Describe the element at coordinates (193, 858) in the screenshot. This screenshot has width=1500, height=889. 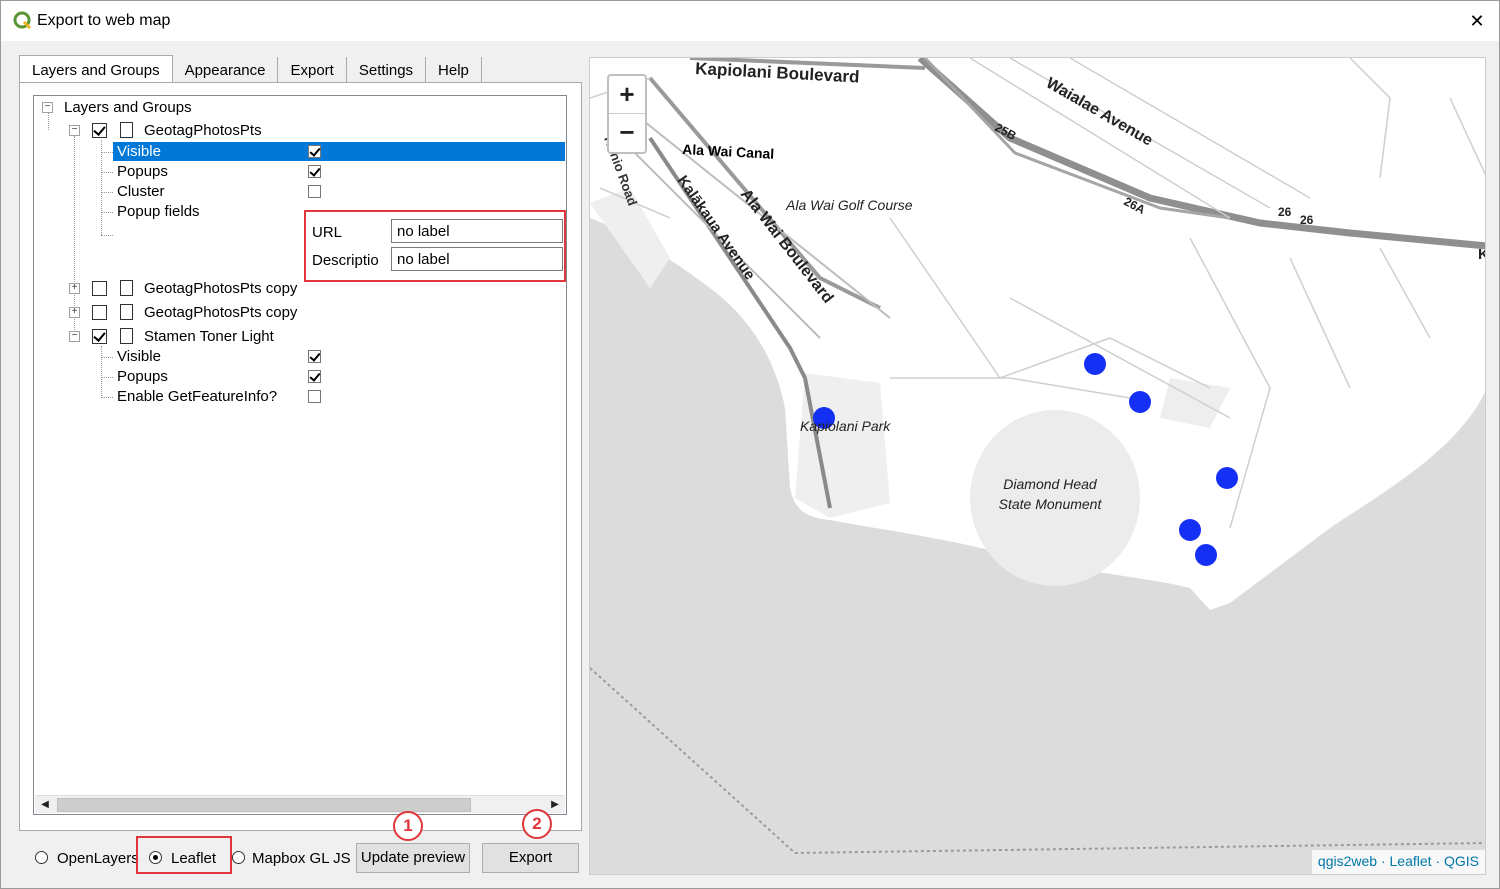
I see `leaflet-label: Leaflet` at that location.